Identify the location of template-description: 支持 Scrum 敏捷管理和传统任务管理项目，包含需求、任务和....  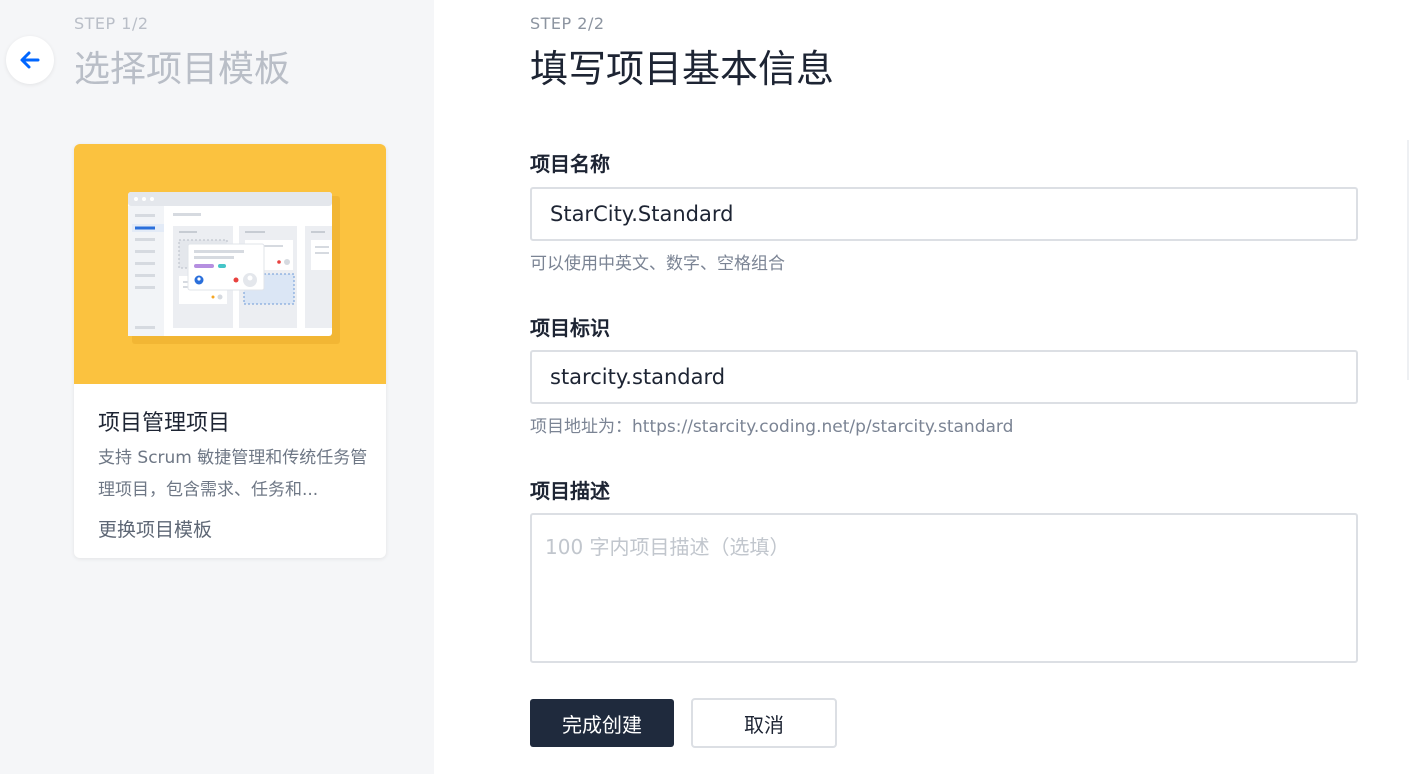
(233, 474).